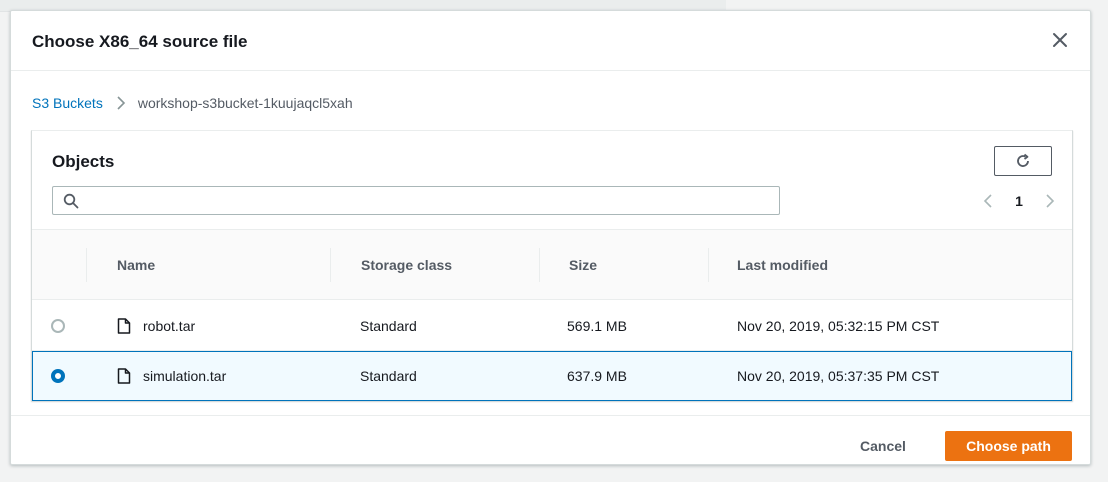  I want to click on table-header: Name Storage class Size Last modified, so click(552, 264).